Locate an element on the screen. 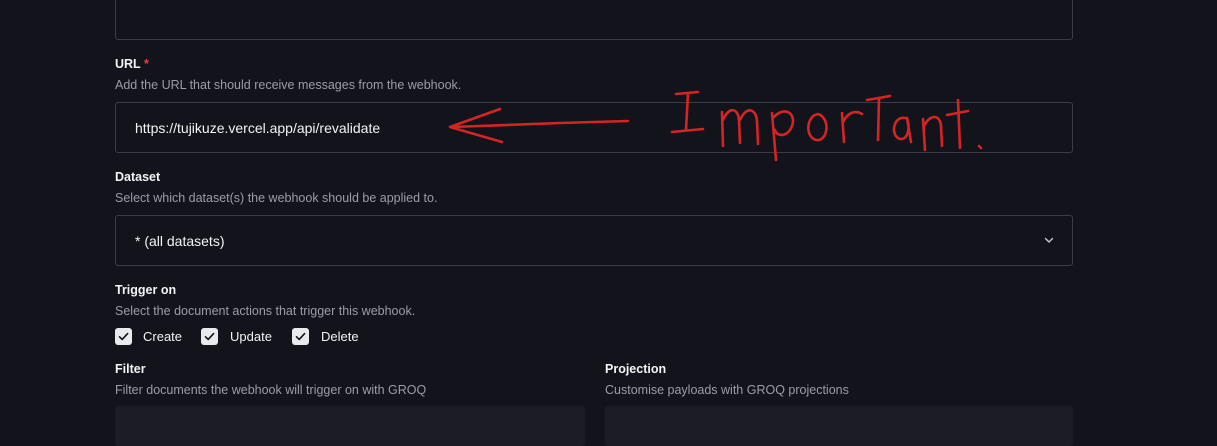 This screenshot has height=446, width=1217. trigger-label: Trigger on is located at coordinates (146, 290).